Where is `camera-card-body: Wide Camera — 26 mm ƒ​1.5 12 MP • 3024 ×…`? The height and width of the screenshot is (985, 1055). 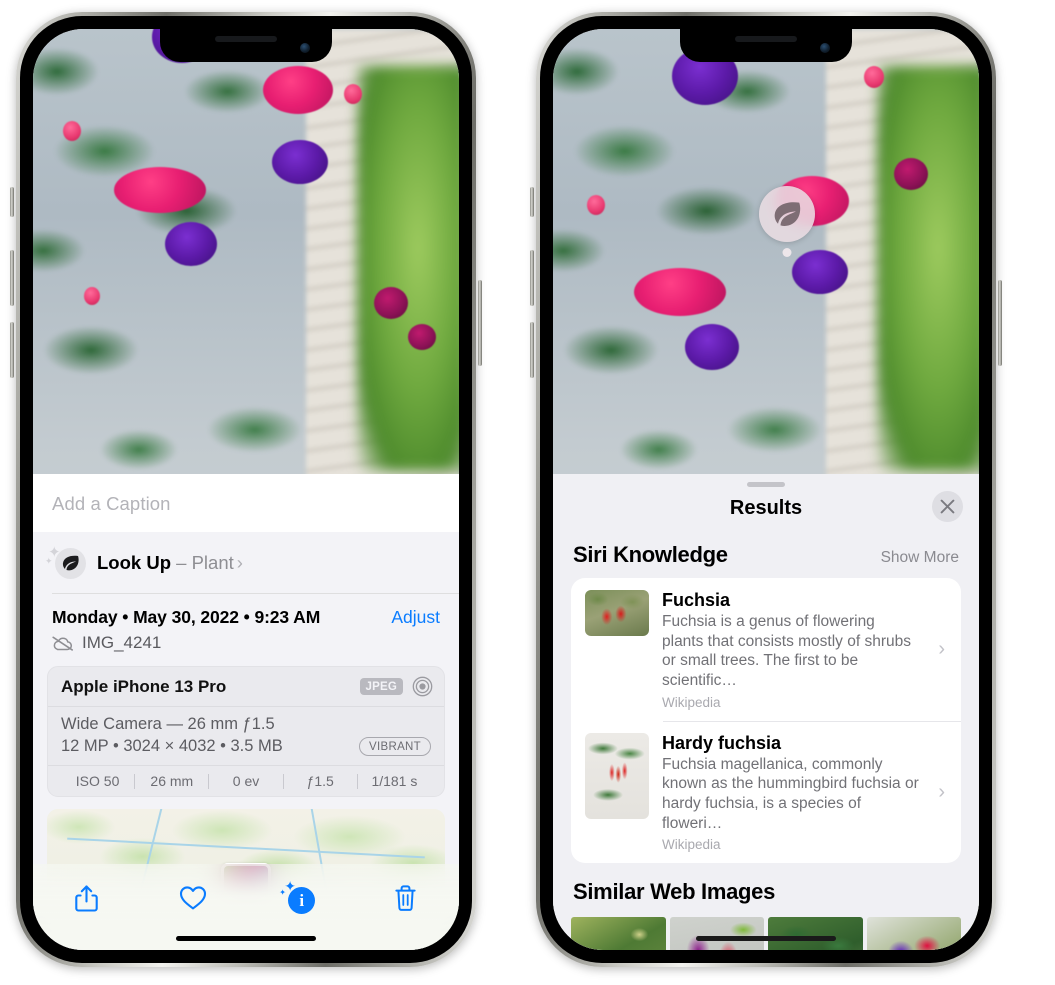 camera-card-body: Wide Camera — 26 mm ƒ​1.5 12 MP • 3024 ×… is located at coordinates (246, 736).